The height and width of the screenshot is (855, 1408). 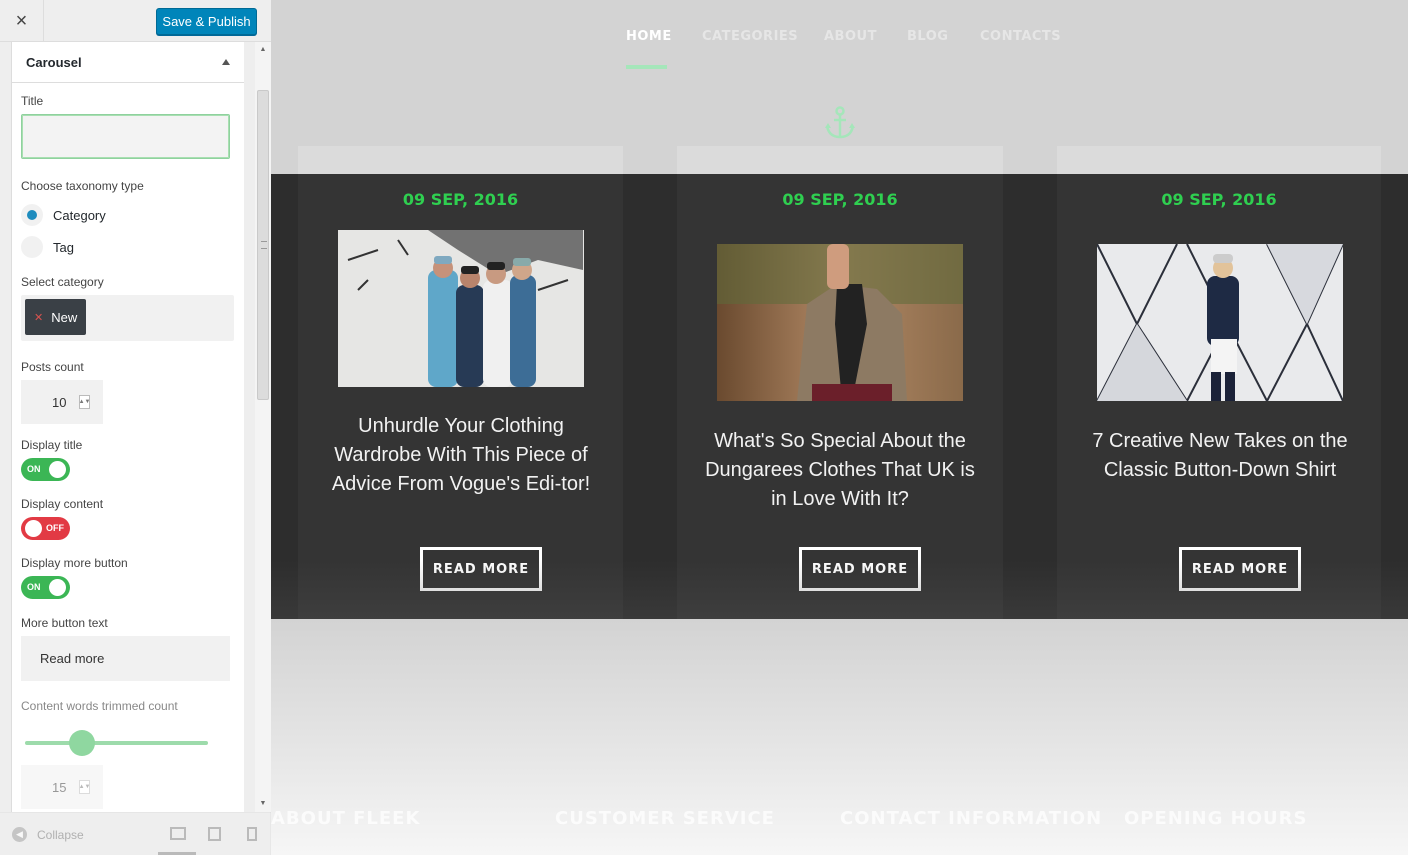 What do you see at coordinates (1216, 818) in the screenshot?
I see `footer-heading-hours: OPENING HOURS` at bounding box center [1216, 818].